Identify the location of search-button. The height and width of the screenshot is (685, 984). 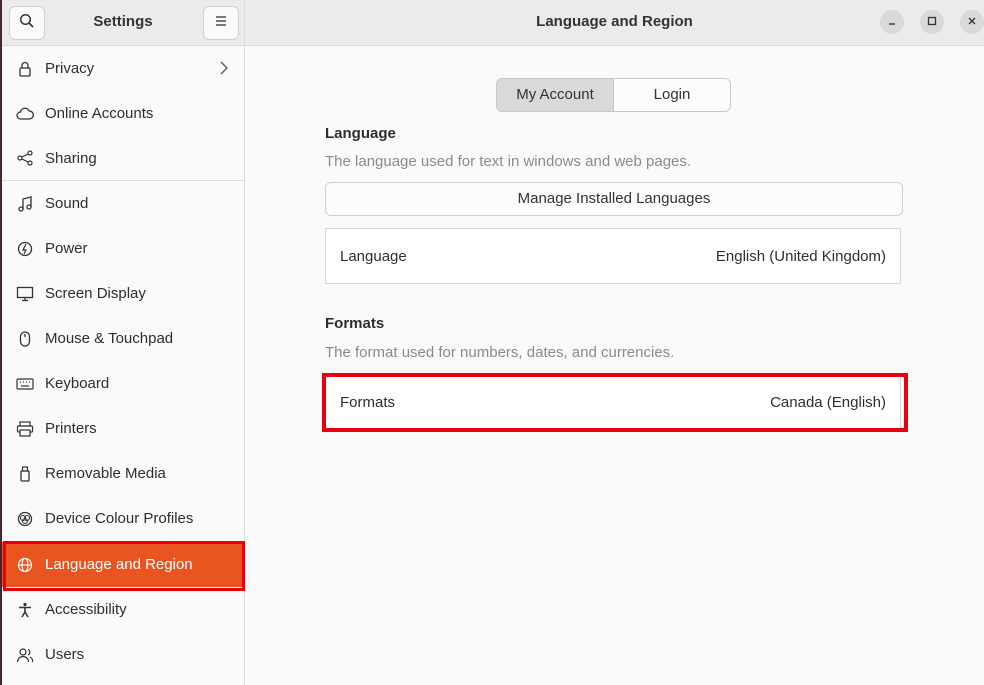
(27, 23).